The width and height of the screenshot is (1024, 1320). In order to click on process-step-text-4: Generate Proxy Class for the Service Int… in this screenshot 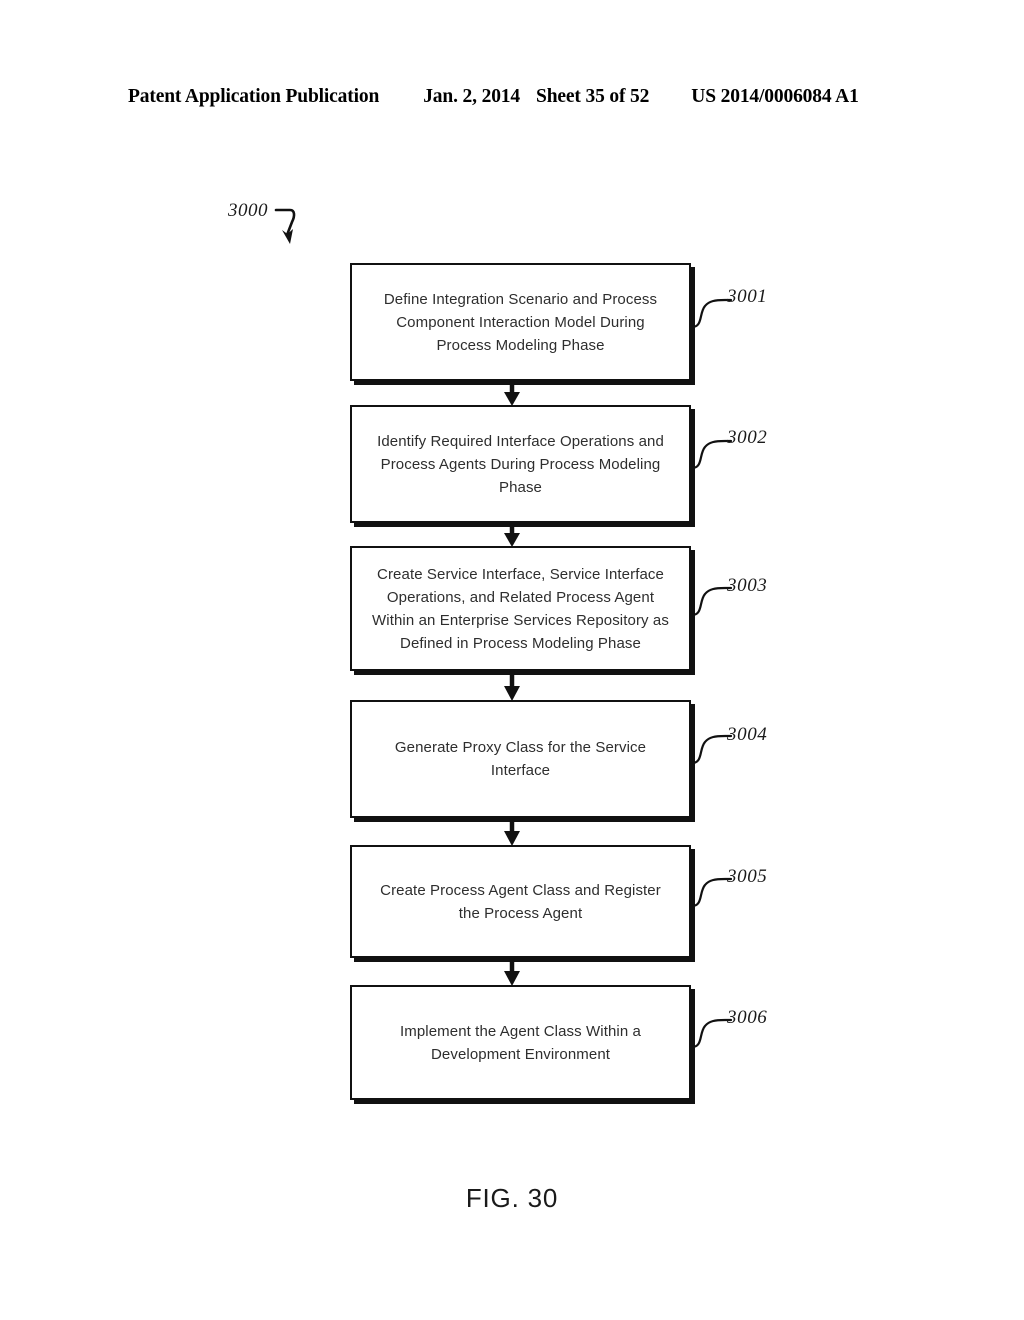, I will do `click(520, 759)`.